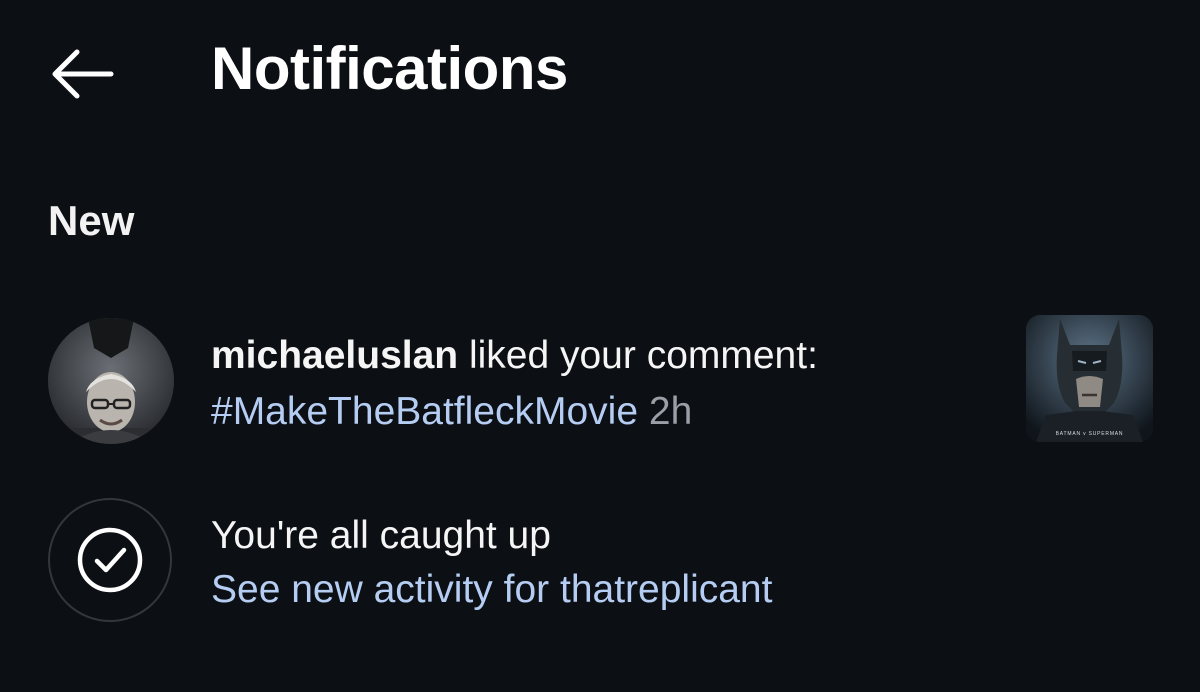 This screenshot has width=1200, height=692. I want to click on back-button, so click(82, 74).